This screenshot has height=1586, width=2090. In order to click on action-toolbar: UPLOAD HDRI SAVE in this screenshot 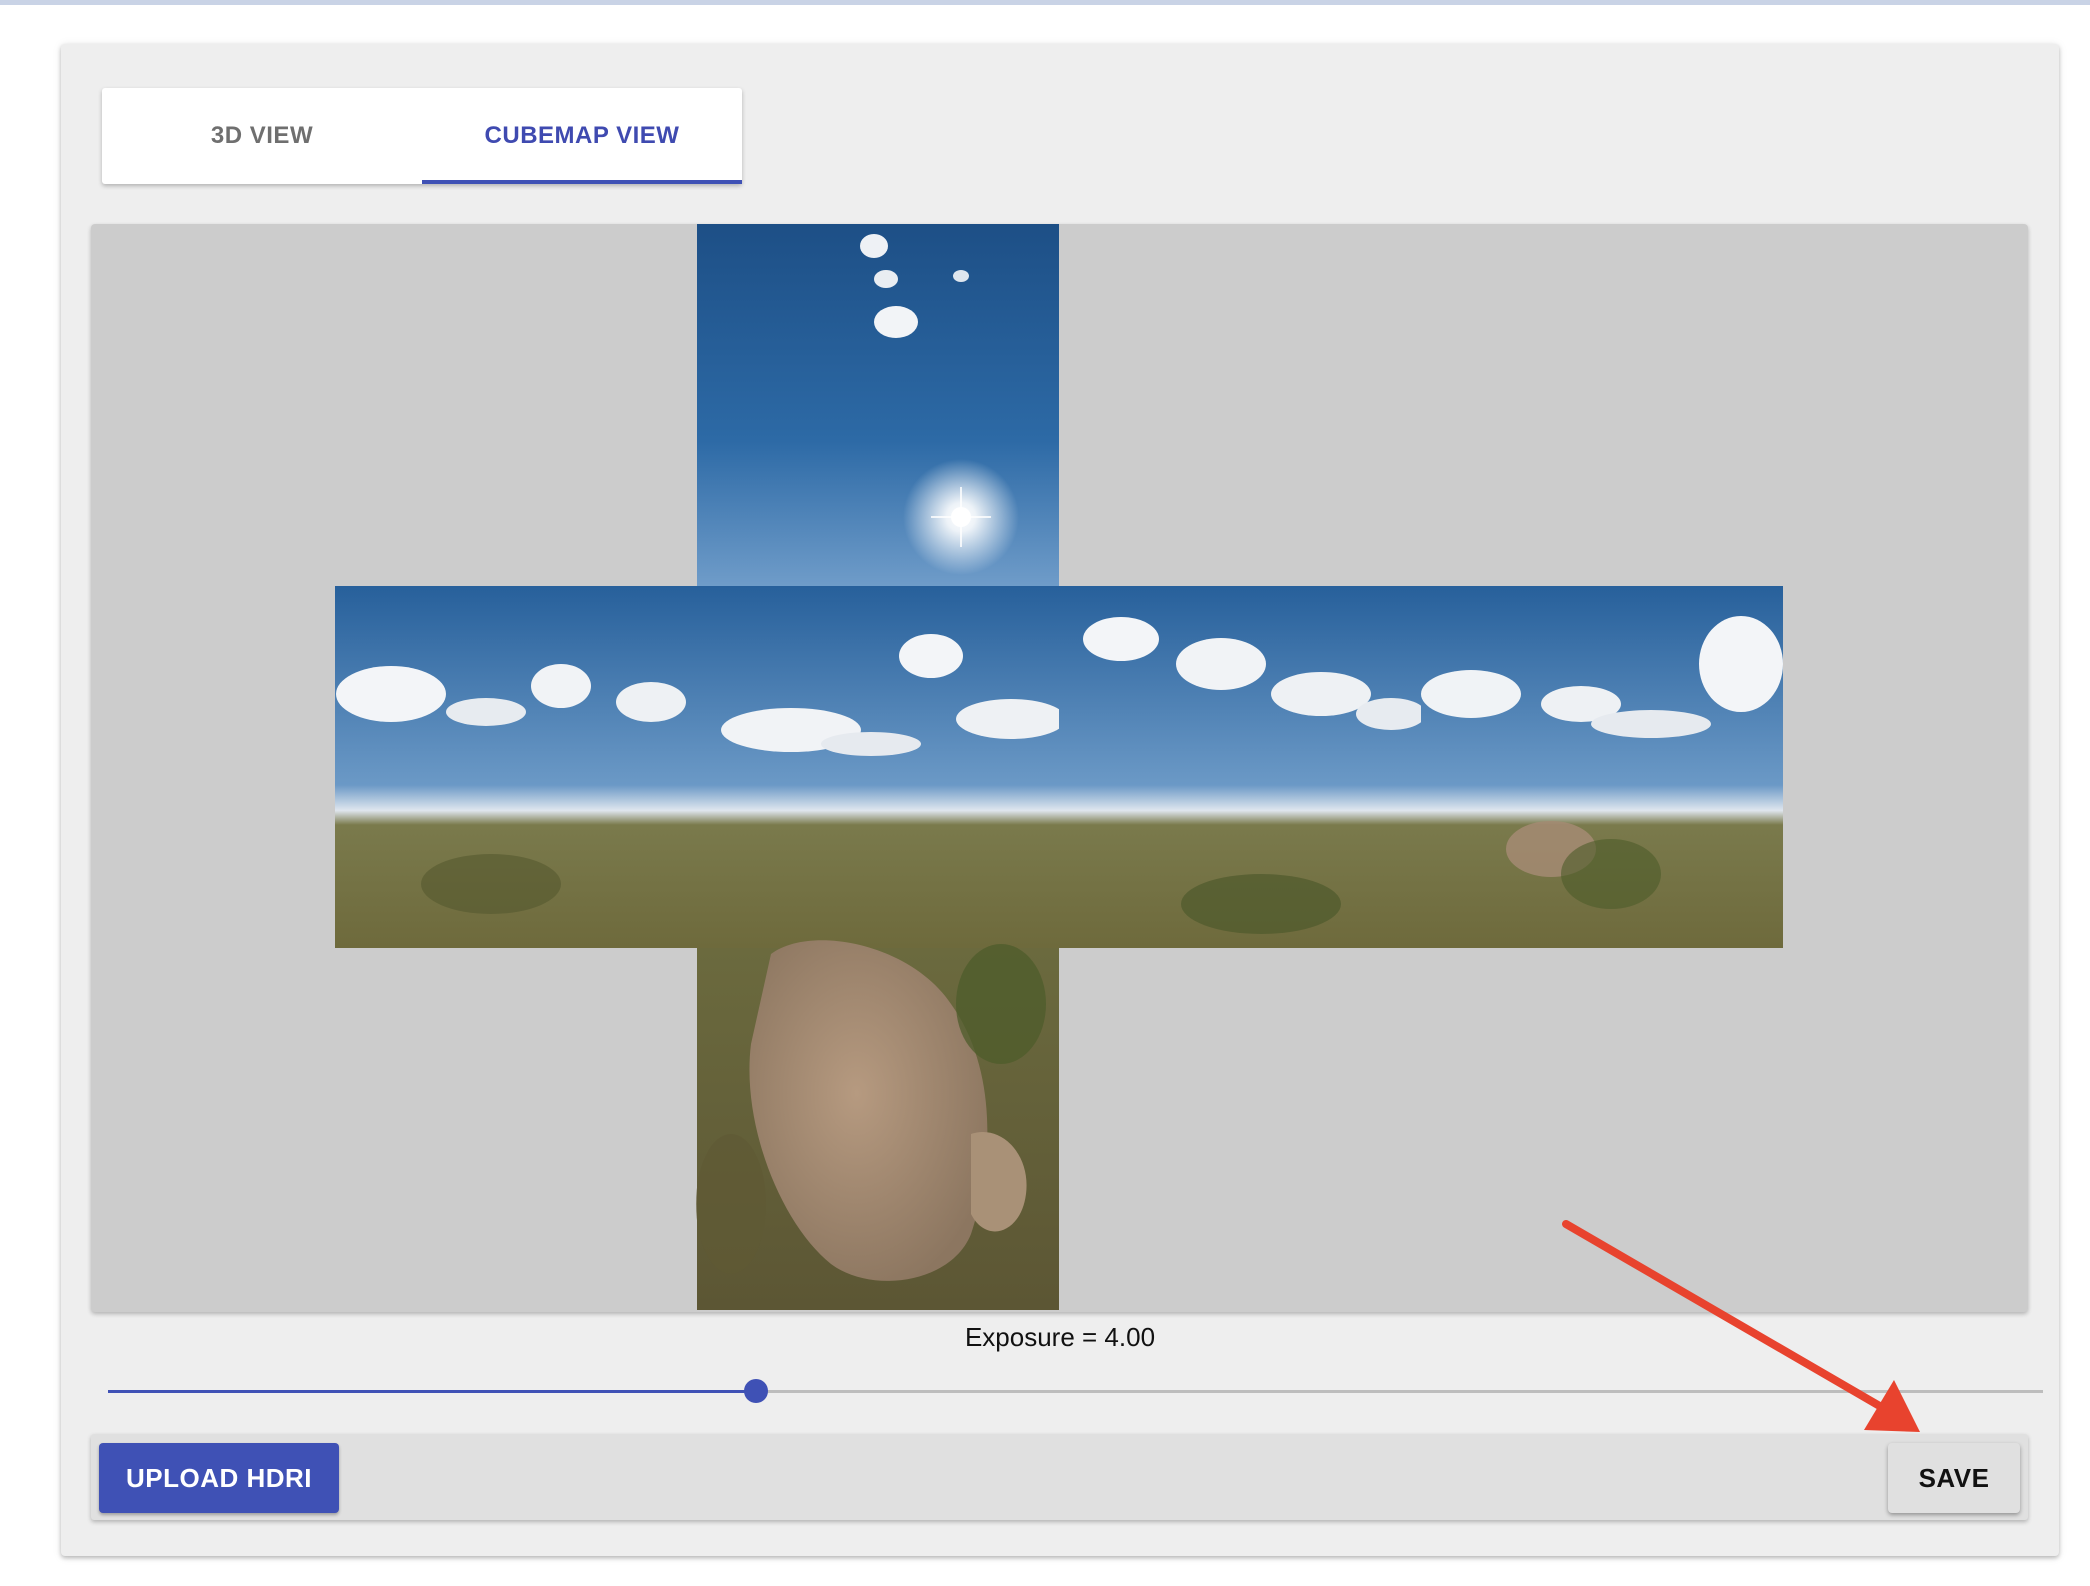, I will do `click(1059, 1477)`.